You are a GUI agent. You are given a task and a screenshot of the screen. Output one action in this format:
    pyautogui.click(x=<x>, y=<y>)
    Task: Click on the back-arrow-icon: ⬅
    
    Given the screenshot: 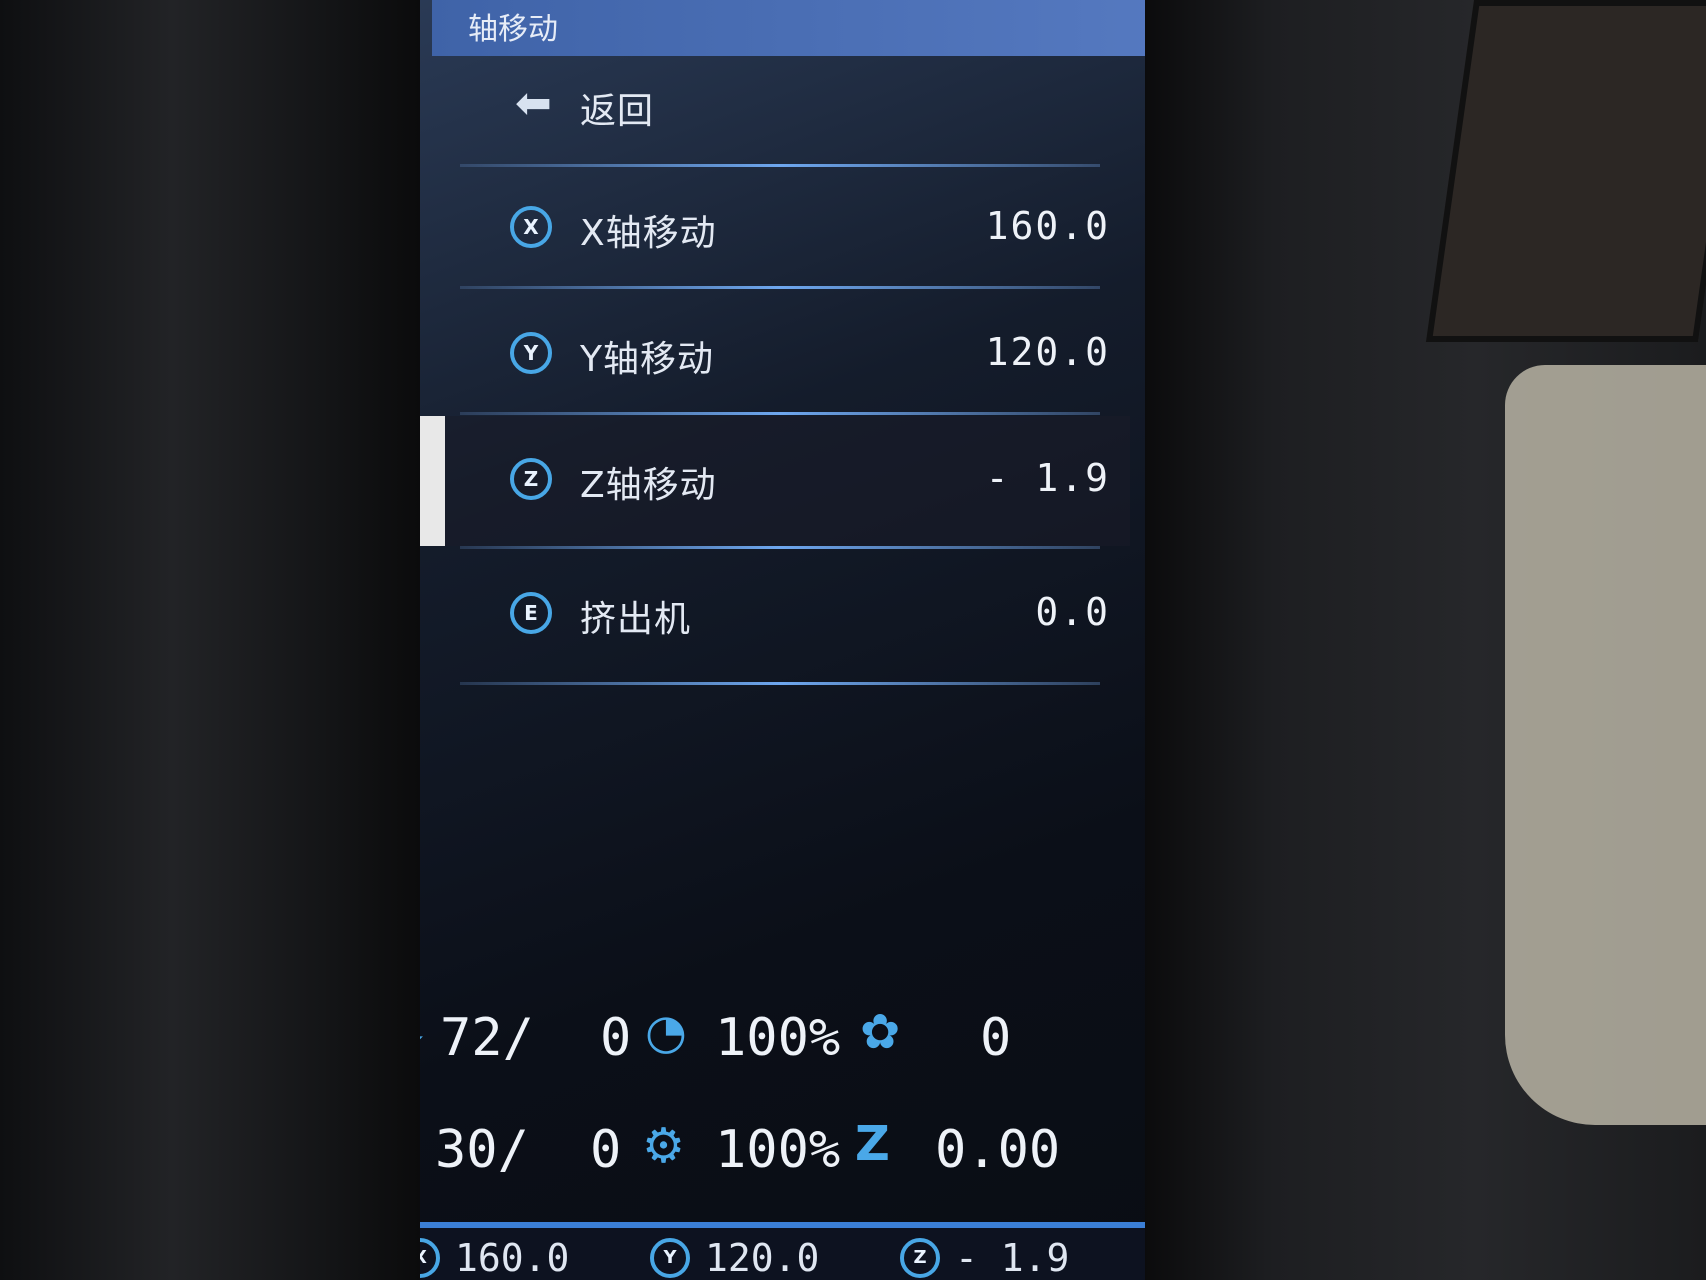 What is the action you would take?
    pyautogui.click(x=533, y=103)
    